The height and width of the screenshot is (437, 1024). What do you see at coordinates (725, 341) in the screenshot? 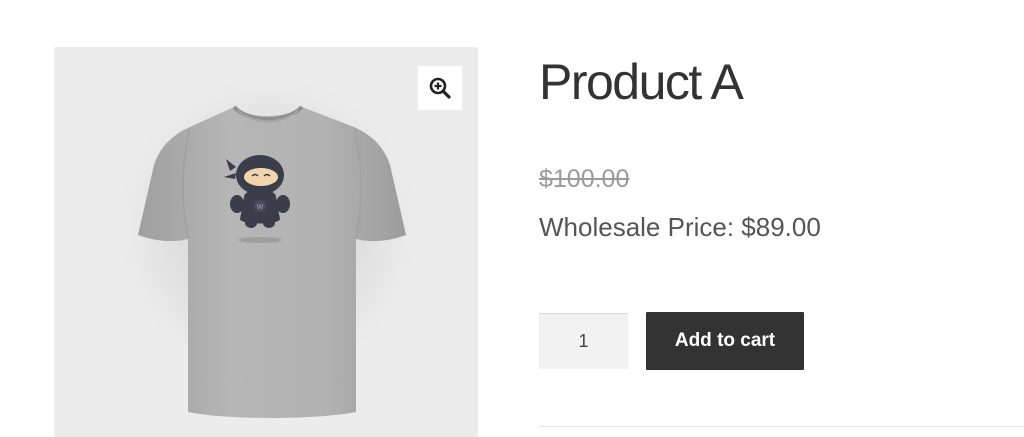
I see `add-to-cart-button: Add to cart` at bounding box center [725, 341].